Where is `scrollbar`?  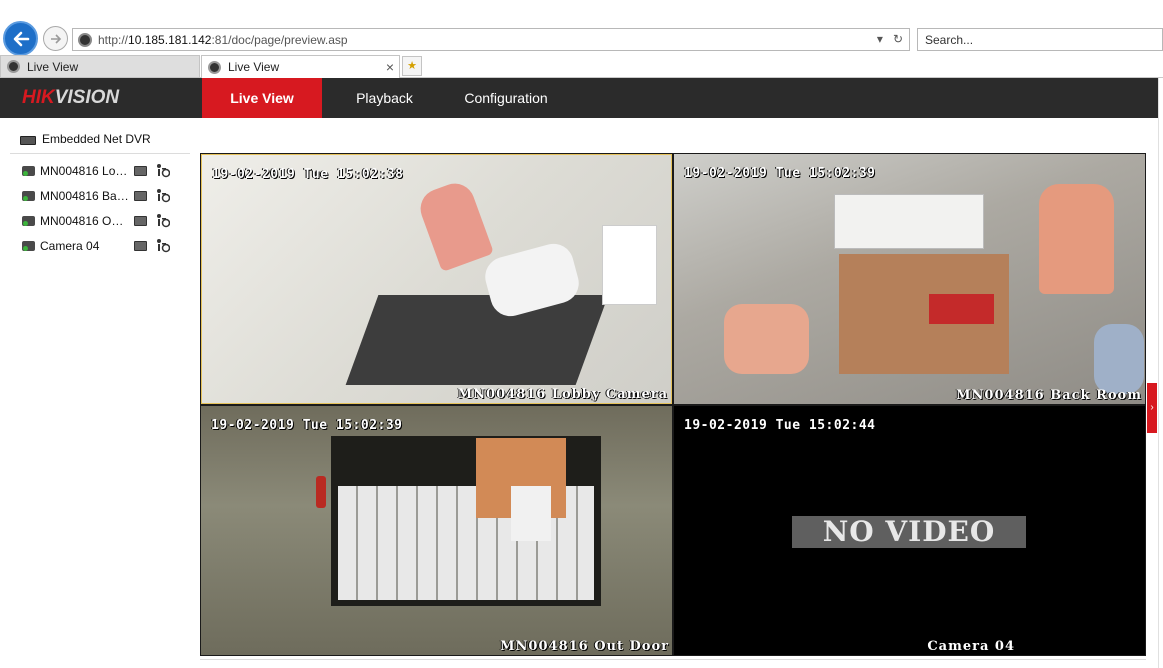
scrollbar is located at coordinates (1160, 373).